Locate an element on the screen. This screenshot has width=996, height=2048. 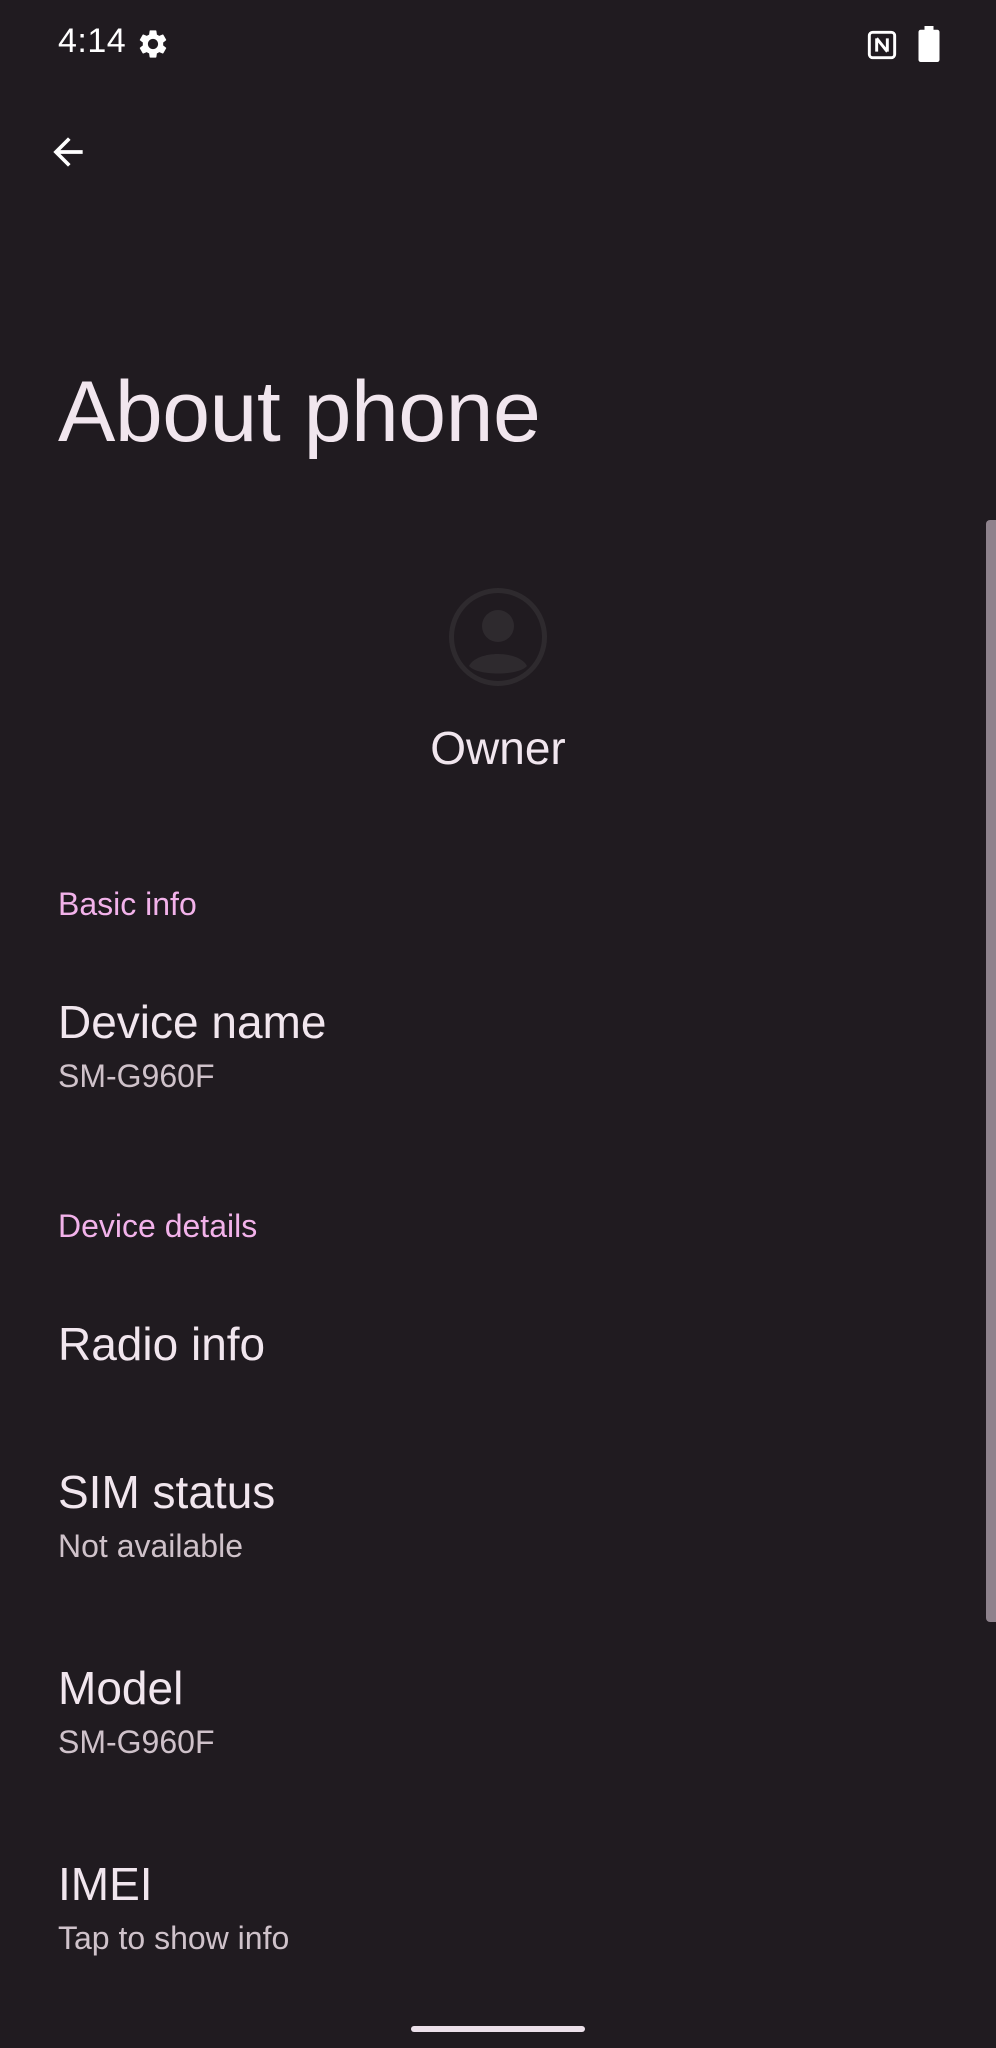
section-header-device-details: Device details is located at coordinates (158, 1226).